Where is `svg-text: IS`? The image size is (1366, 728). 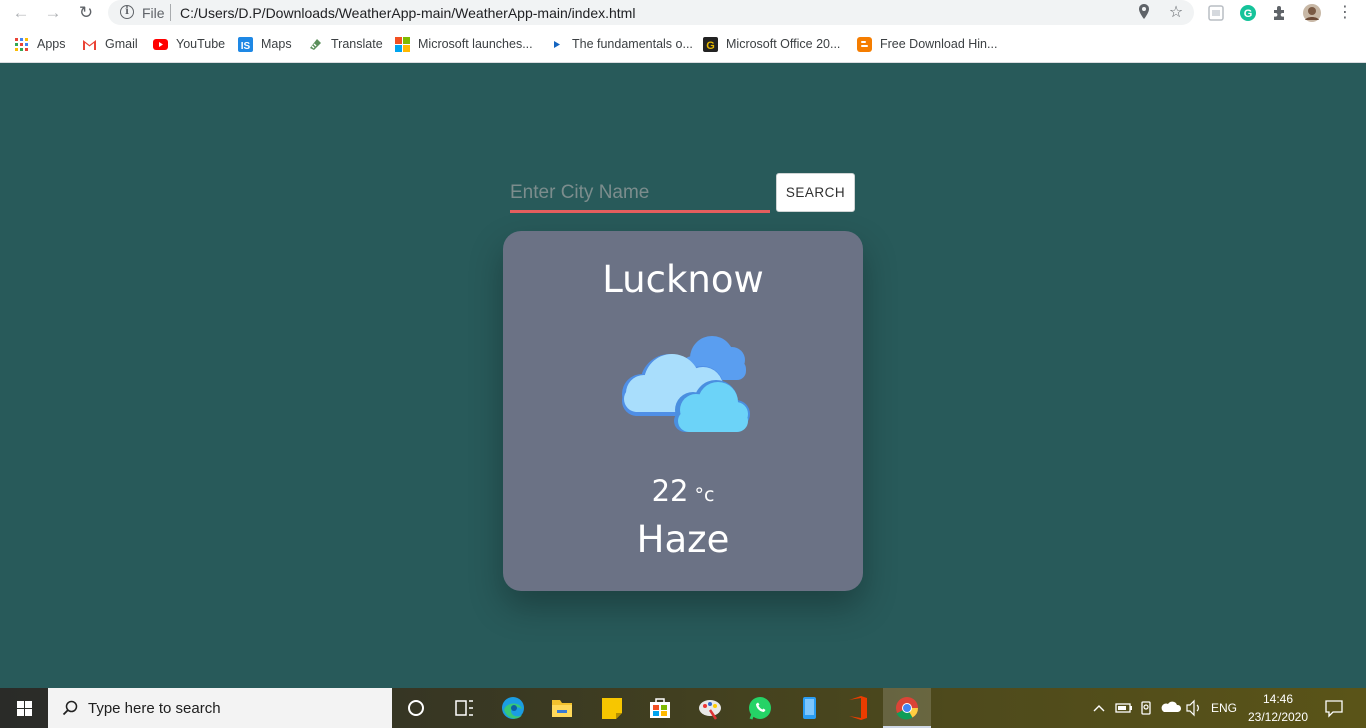
svg-text: IS is located at coordinates (246, 46).